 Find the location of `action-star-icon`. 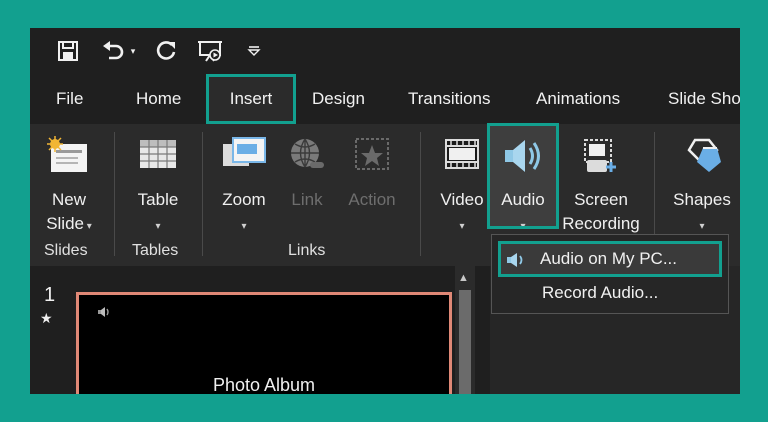

action-star-icon is located at coordinates (372, 156).